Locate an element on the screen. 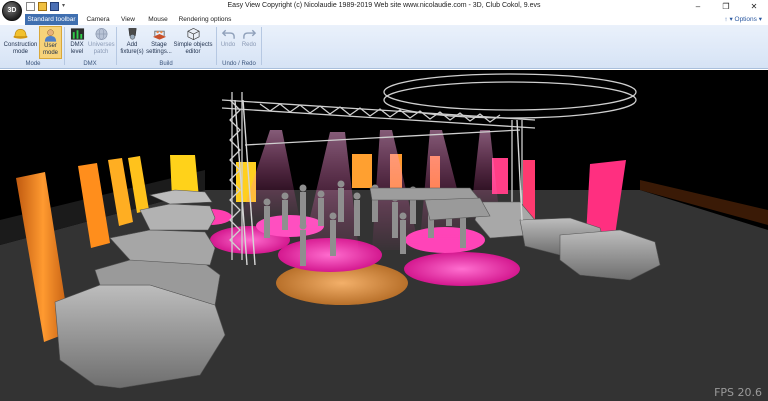 The image size is (768, 401). simple-objects-editor-label: Simple objects editor is located at coordinates (193, 48).